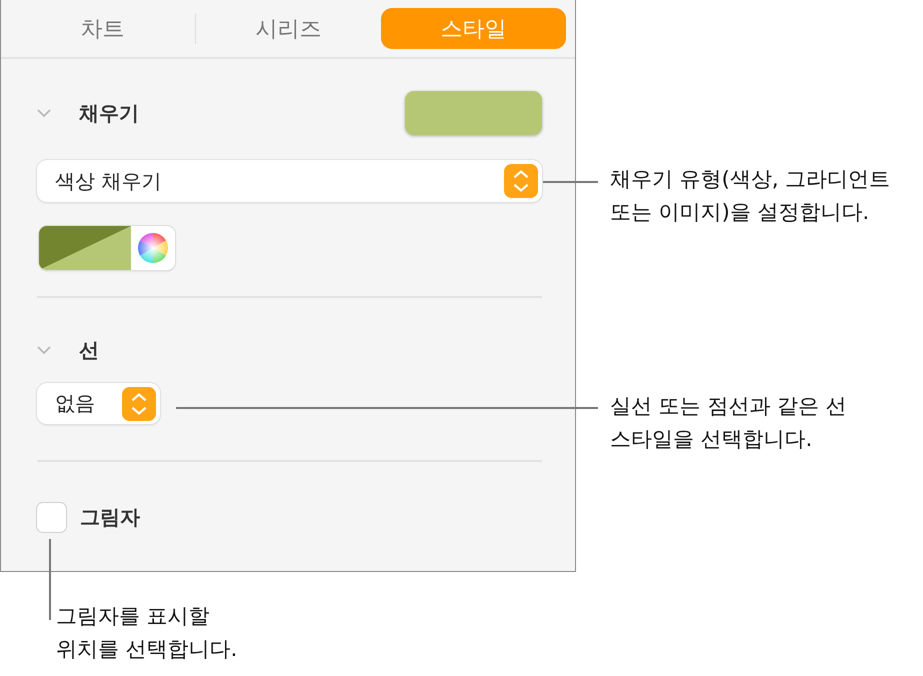 This screenshot has width=923, height=676. What do you see at coordinates (570, 182) in the screenshot?
I see `leader-line` at bounding box center [570, 182].